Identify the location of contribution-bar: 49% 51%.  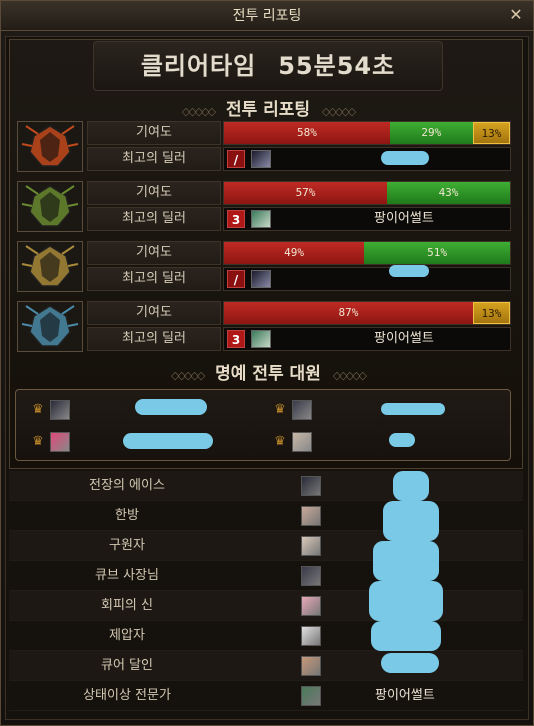
(367, 253).